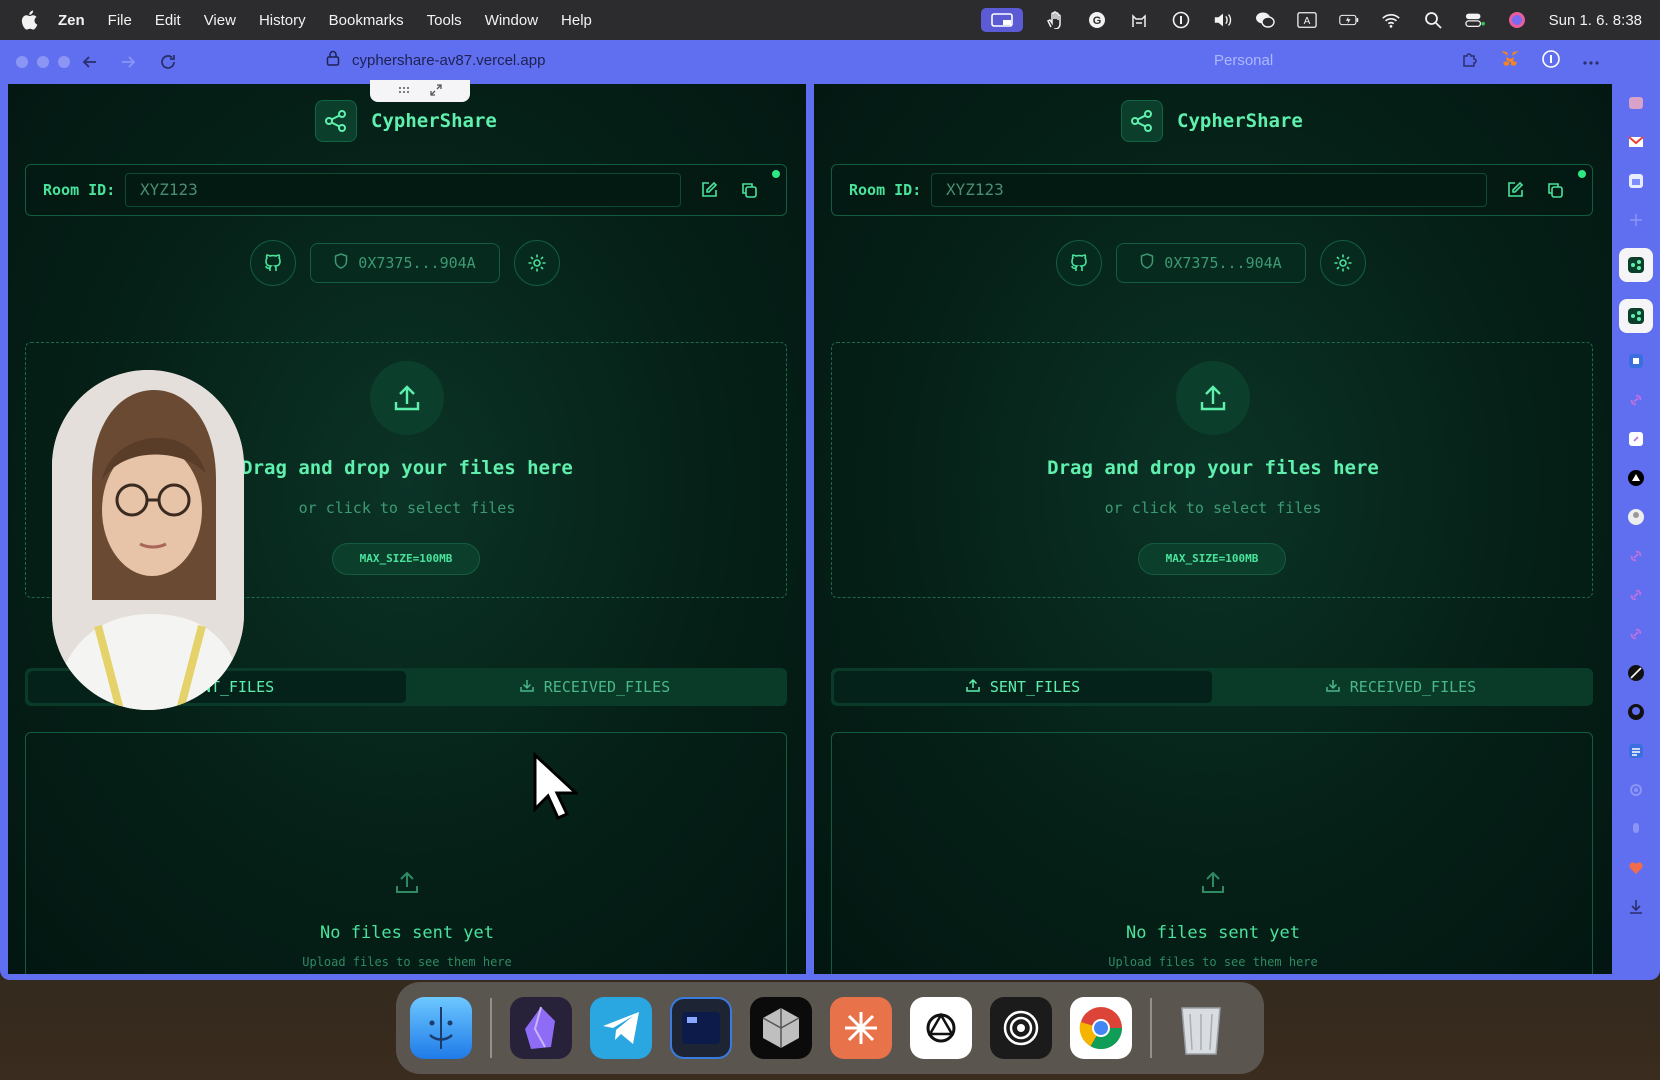 The image size is (1660, 1080). Describe the element at coordinates (441, 1028) in the screenshot. I see `finder-icon` at that location.